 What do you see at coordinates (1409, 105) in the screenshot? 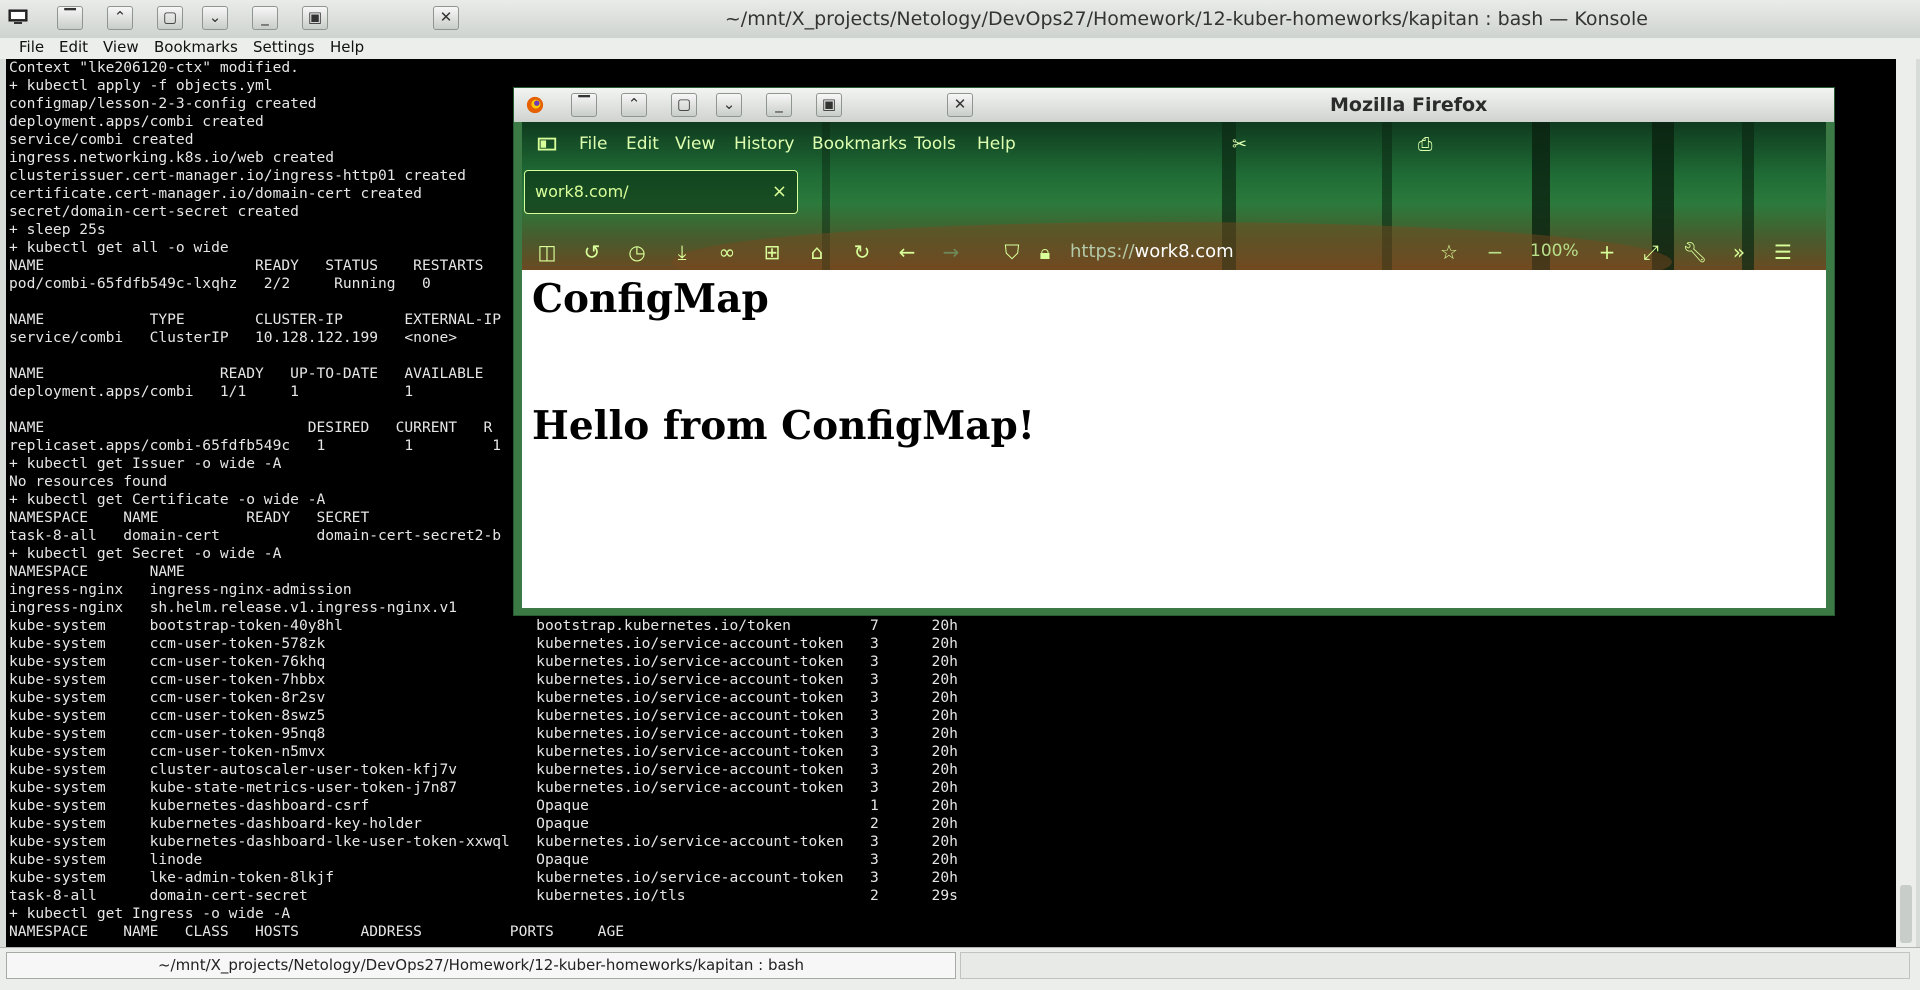
I see `firefox-window-title: Mozilla Firefox` at bounding box center [1409, 105].